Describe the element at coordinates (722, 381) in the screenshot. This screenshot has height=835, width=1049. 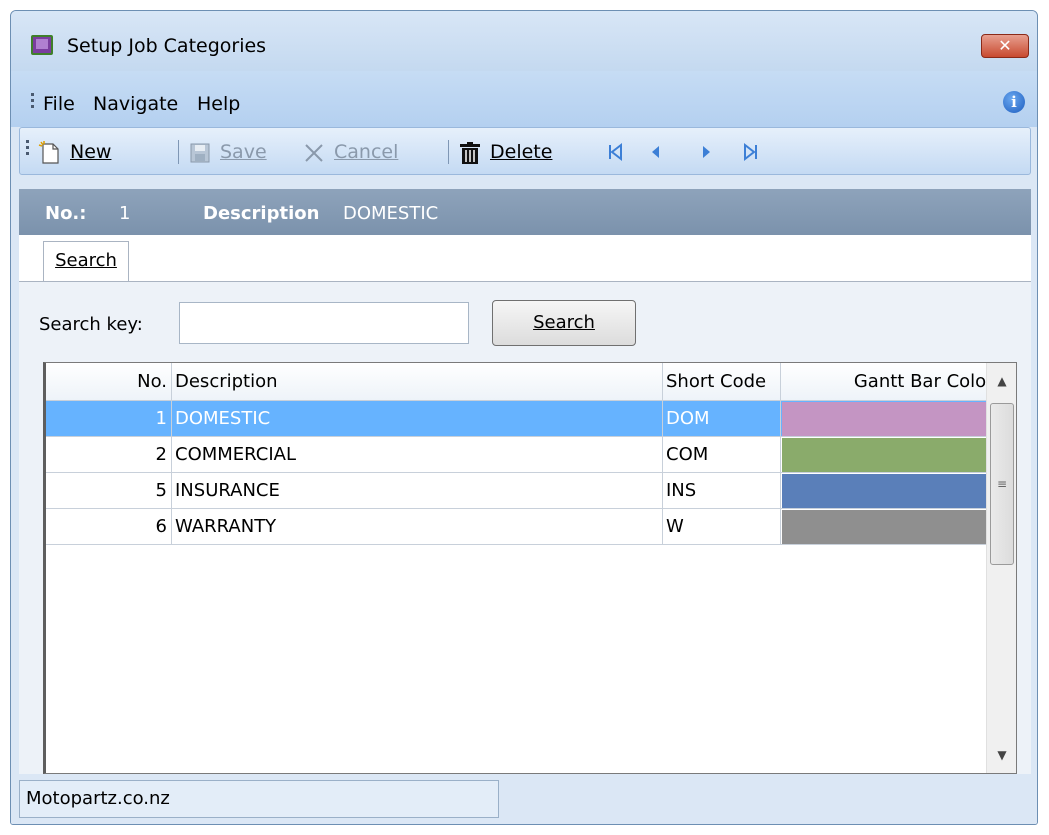
I see `column-header-short-code: Short Code` at that location.